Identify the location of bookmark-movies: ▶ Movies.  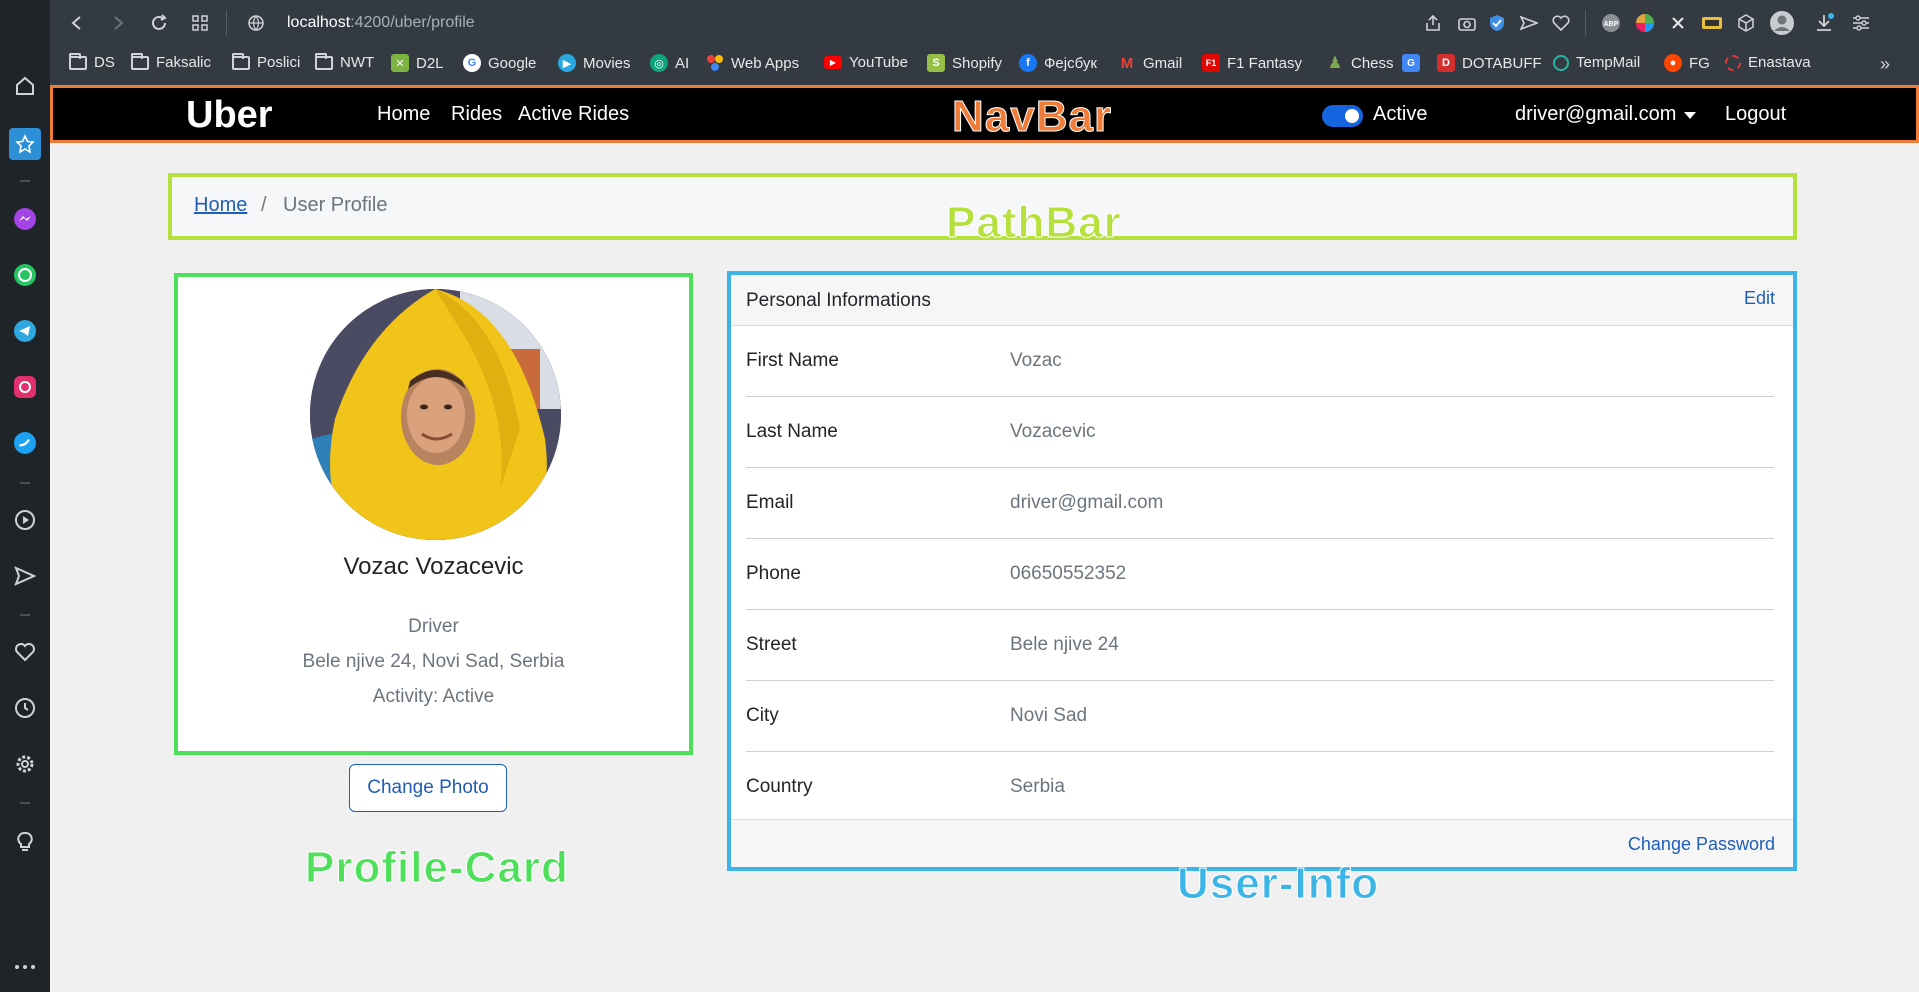
(594, 63).